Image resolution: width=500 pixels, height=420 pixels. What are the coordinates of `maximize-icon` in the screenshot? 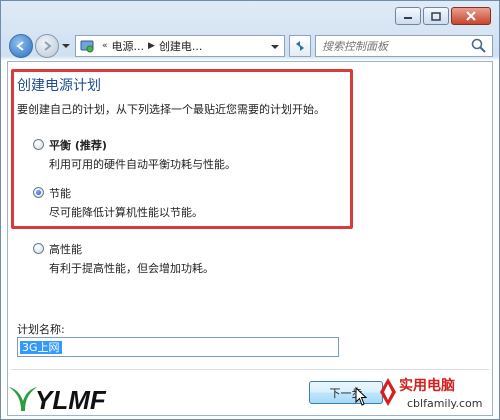 It's located at (436, 16).